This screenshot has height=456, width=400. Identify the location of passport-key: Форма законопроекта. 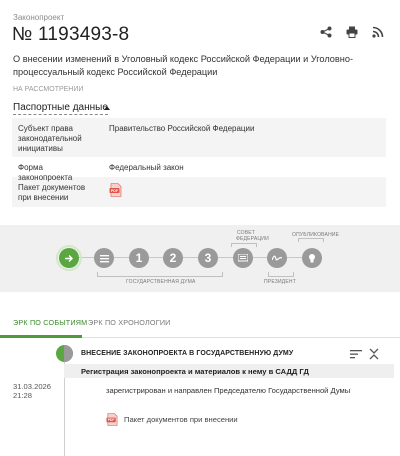
(45, 172).